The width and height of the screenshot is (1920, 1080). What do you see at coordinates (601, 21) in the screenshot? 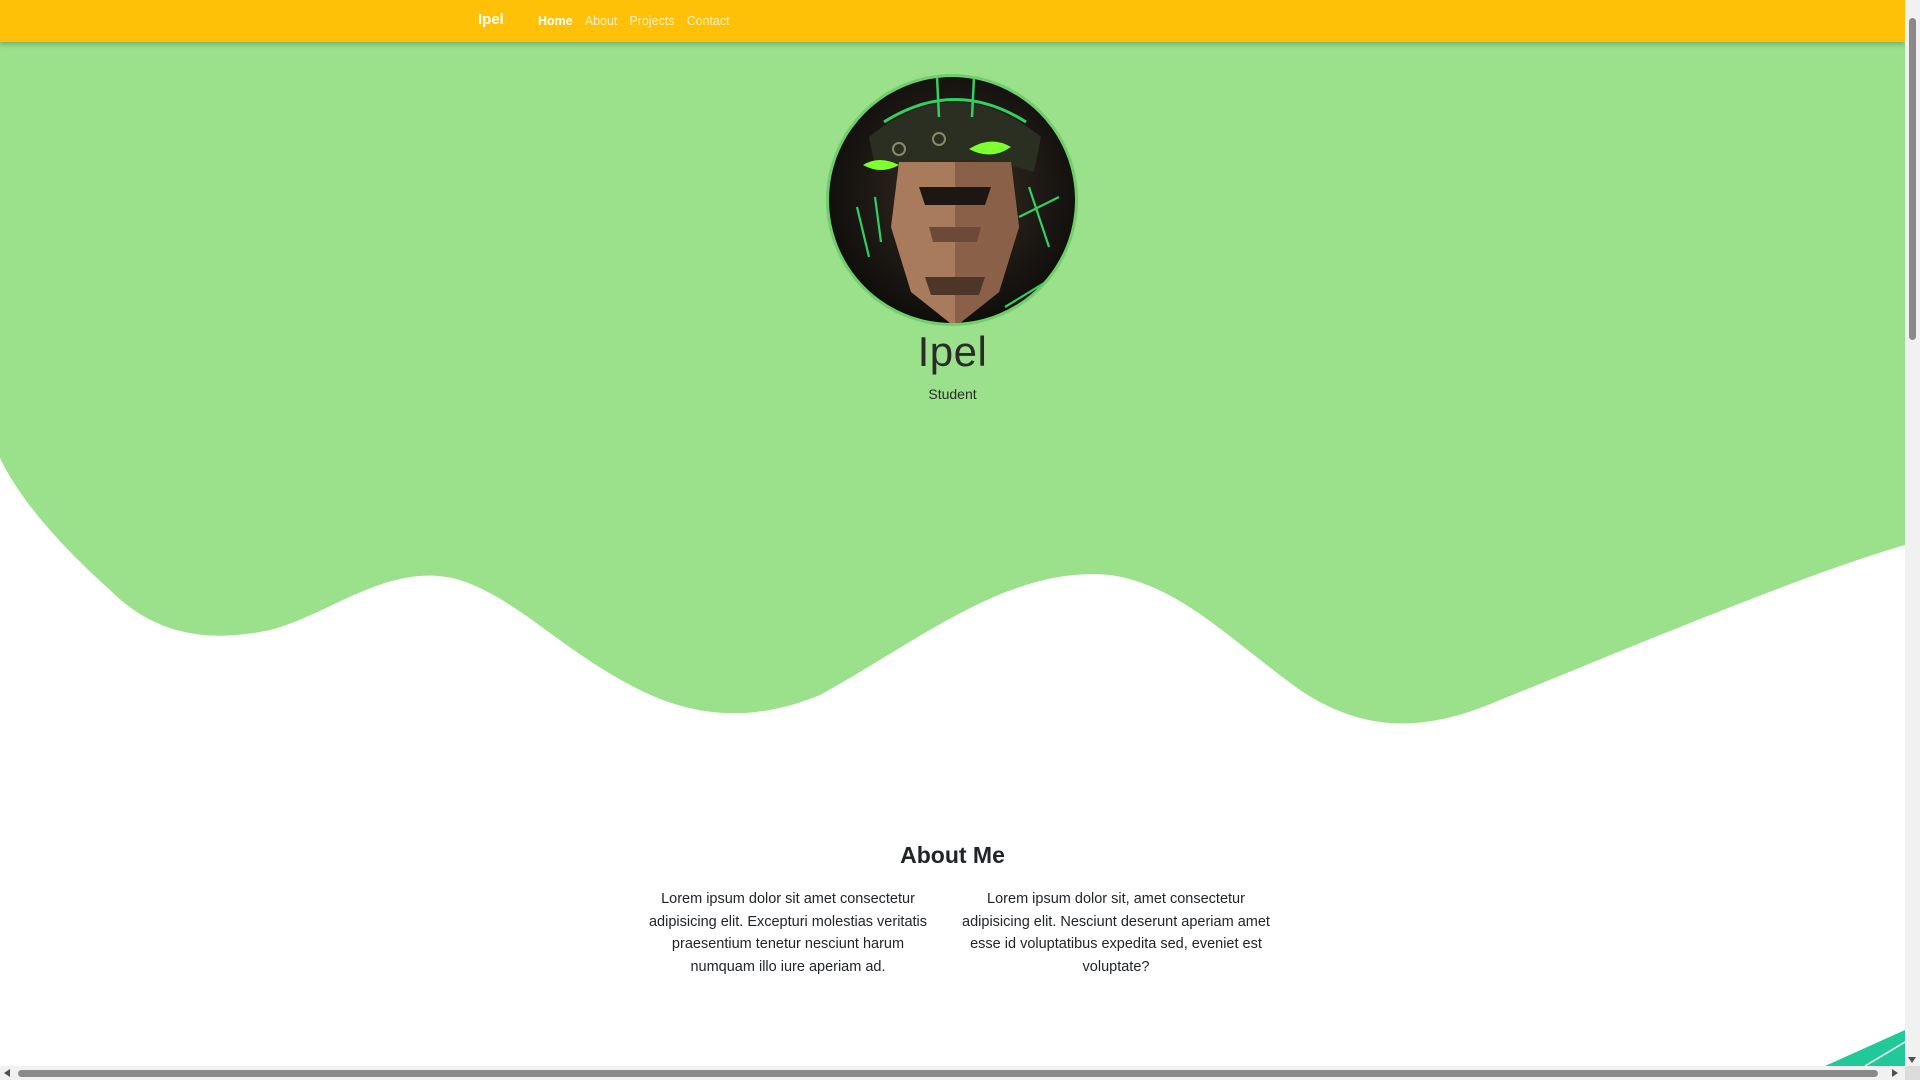
I see `nav-link-about: About` at bounding box center [601, 21].